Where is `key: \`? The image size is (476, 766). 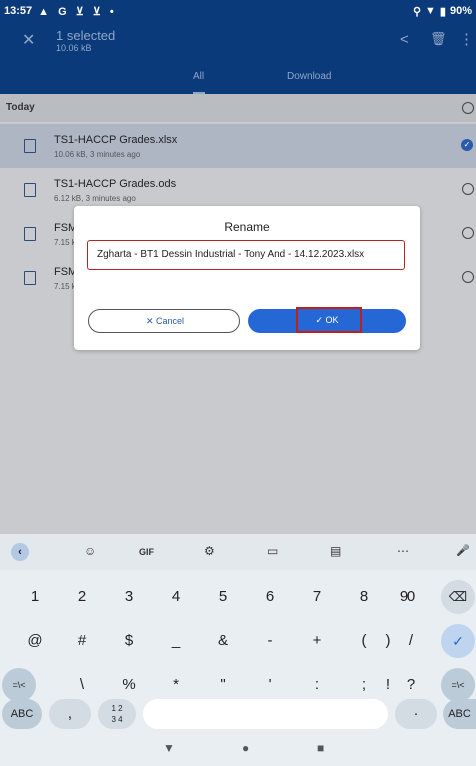 key: \ is located at coordinates (82, 685).